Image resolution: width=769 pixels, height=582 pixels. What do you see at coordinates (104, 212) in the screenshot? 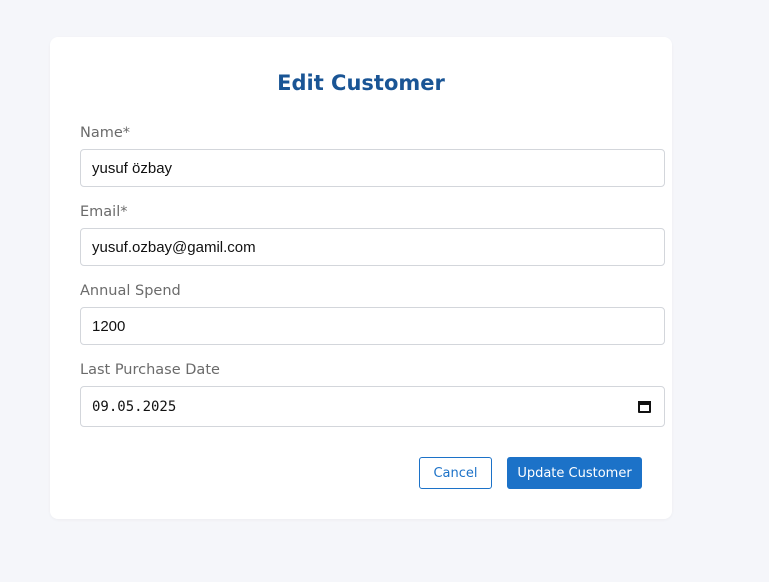
I see `email-label: Email*` at bounding box center [104, 212].